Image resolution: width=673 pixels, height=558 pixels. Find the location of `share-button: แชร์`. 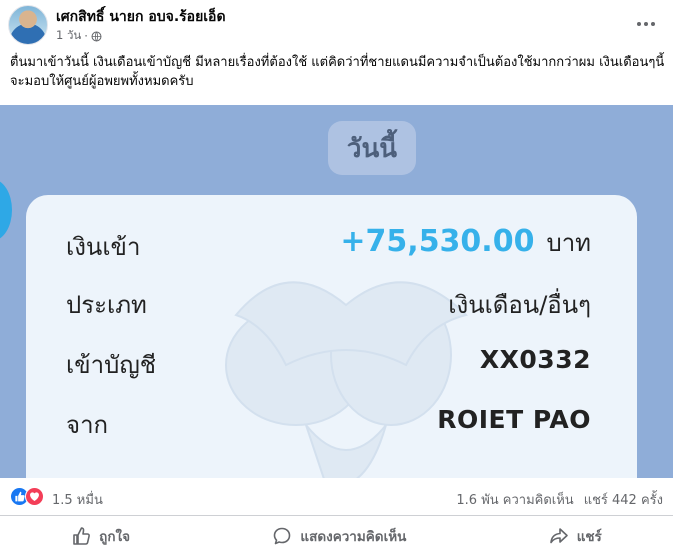

share-button: แชร์ is located at coordinates (575, 536).